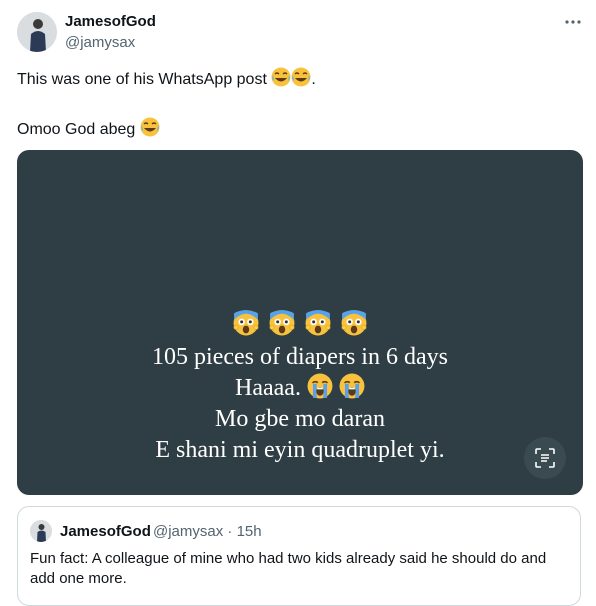 The width and height of the screenshot is (596, 606). Describe the element at coordinates (573, 22) in the screenshot. I see `ellipsis-icon` at that location.